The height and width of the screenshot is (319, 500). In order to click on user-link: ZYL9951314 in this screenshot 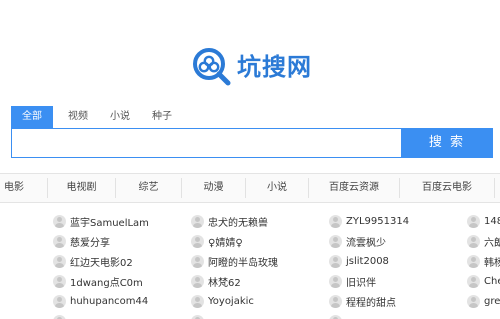, I will do `click(369, 221)`.